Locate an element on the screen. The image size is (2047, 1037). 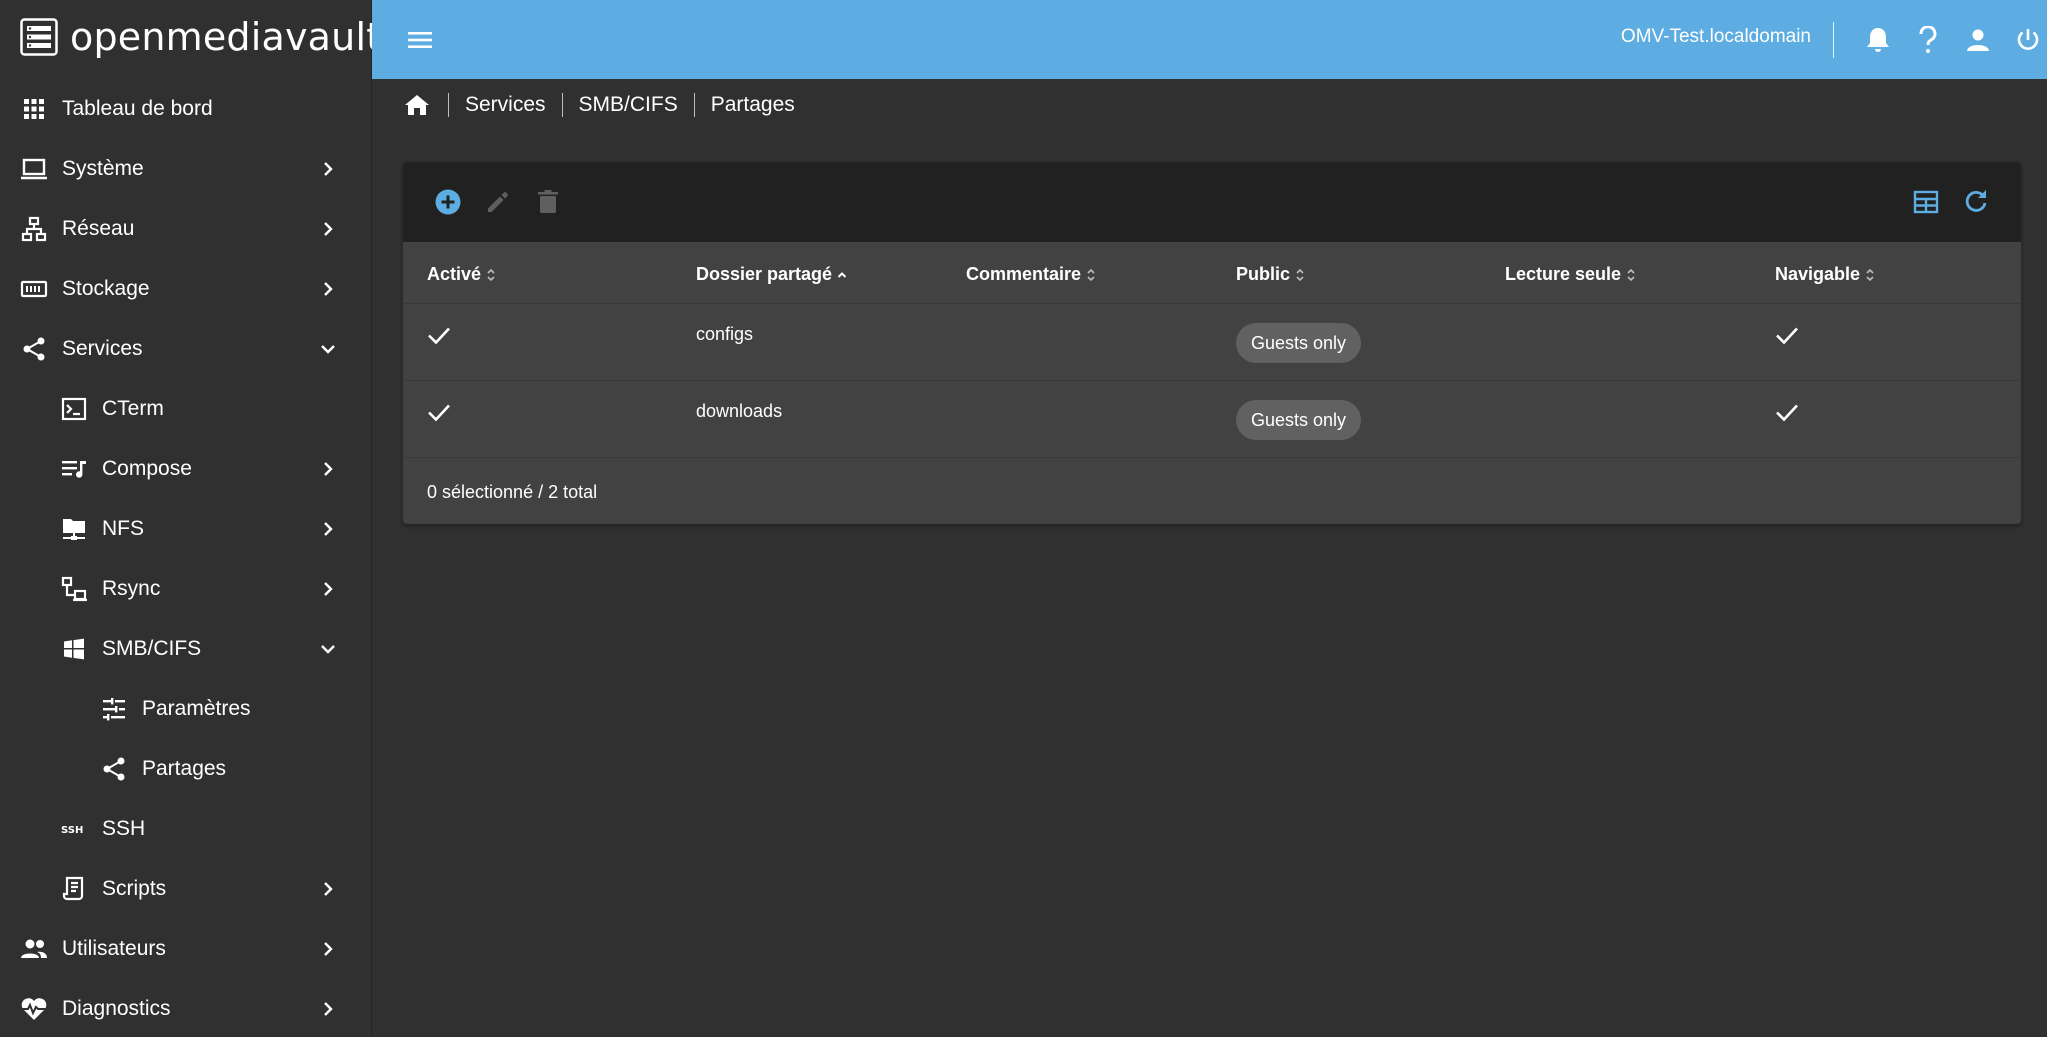
refresh-icon is located at coordinates (1976, 201).